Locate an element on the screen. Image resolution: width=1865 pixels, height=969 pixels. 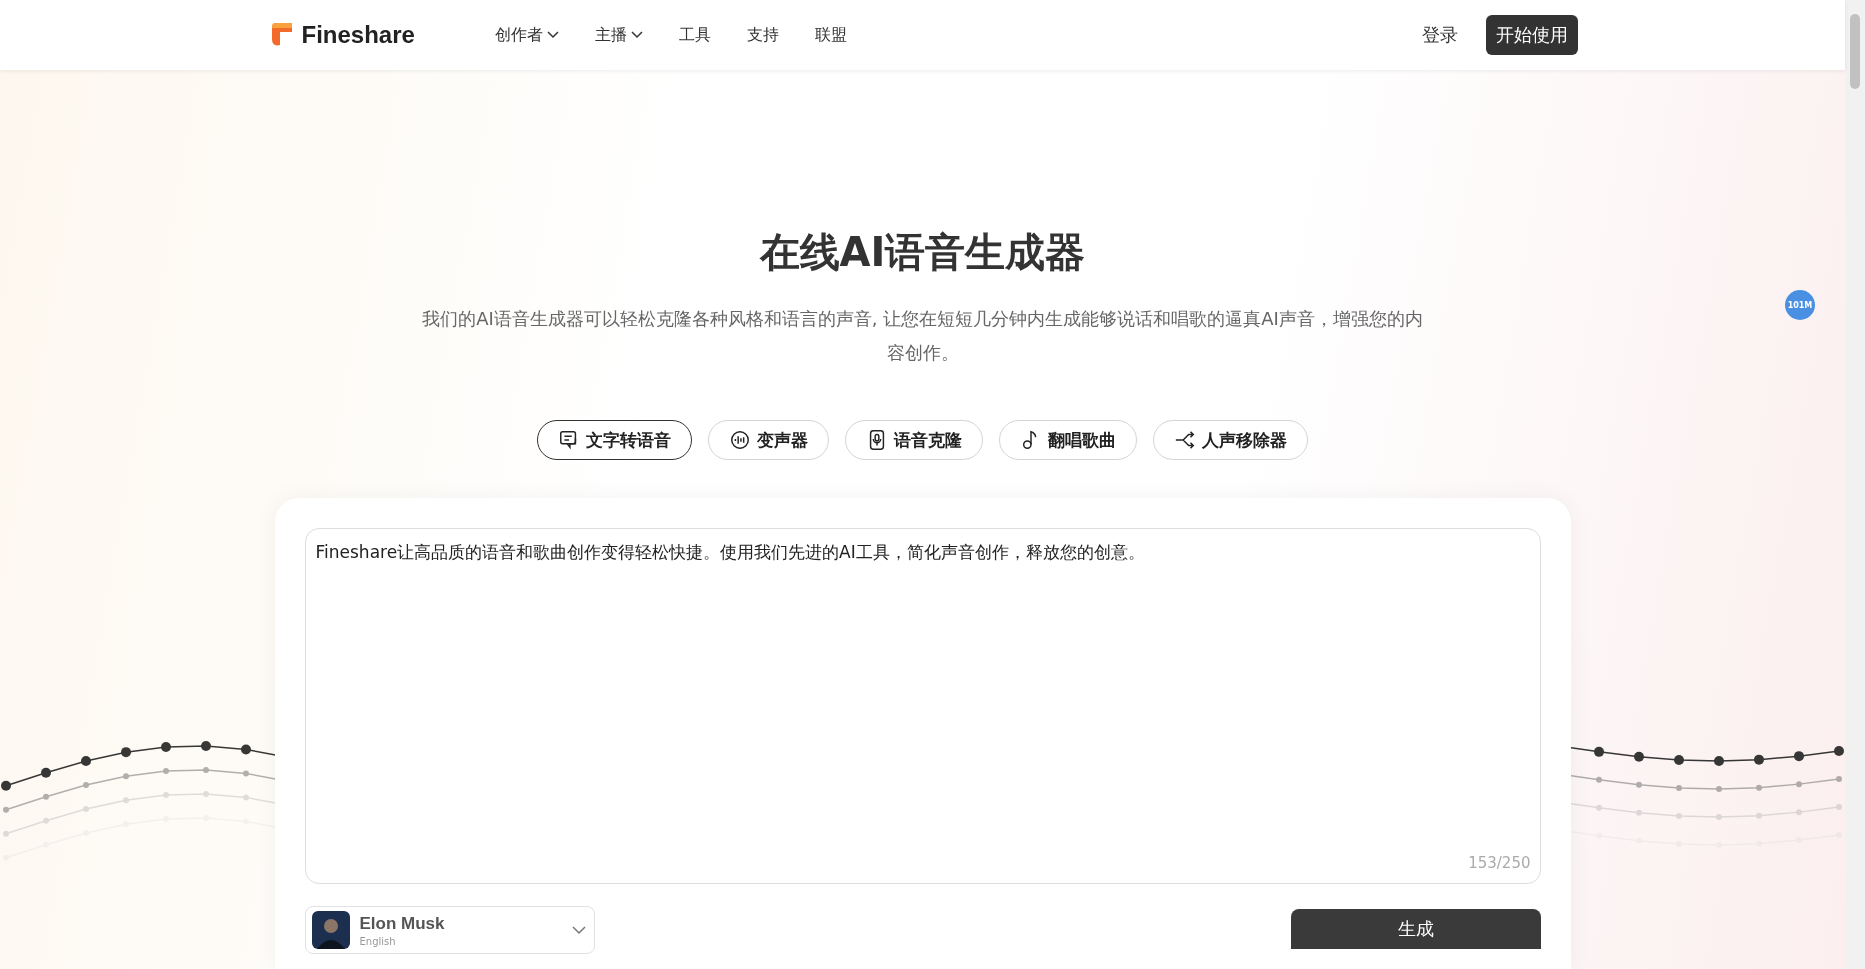
nav-link: 主播 is located at coordinates (618, 35).